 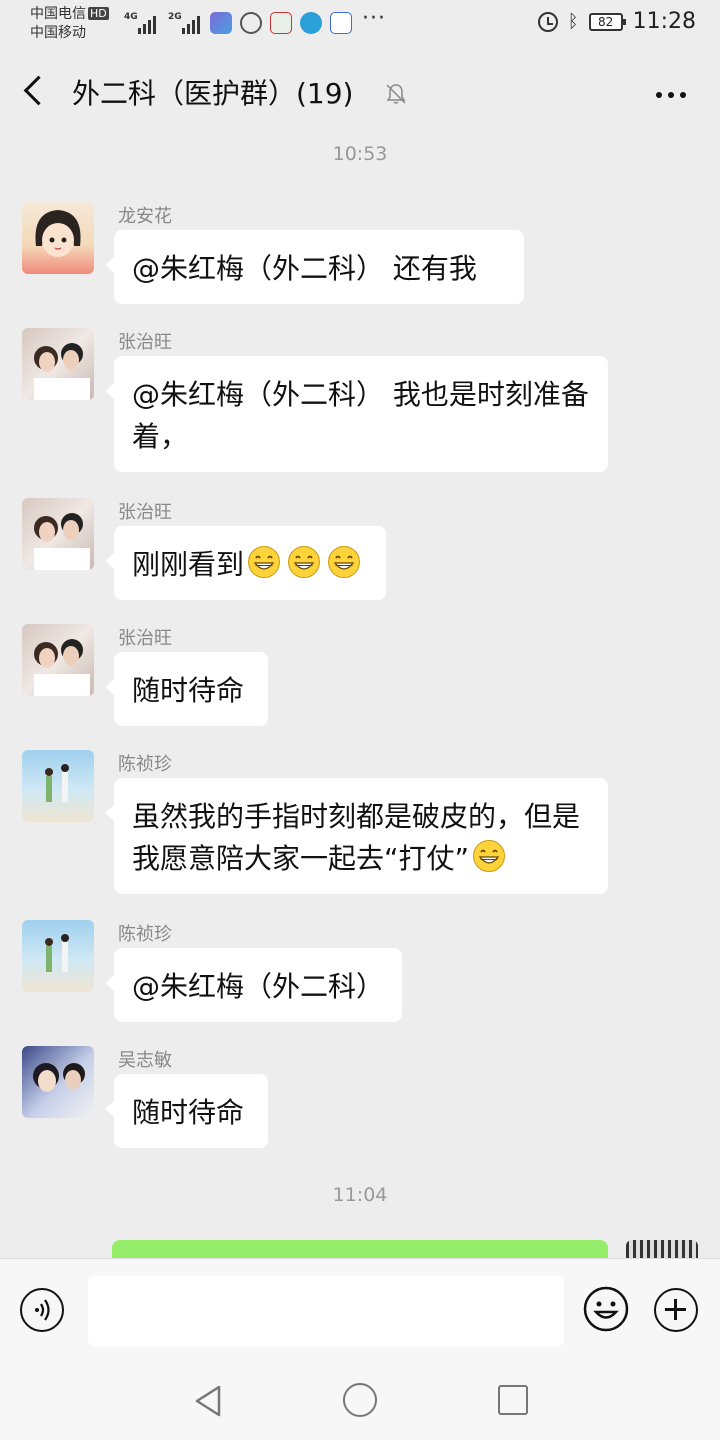 I want to click on app-notification-icon, so click(x=221, y=23).